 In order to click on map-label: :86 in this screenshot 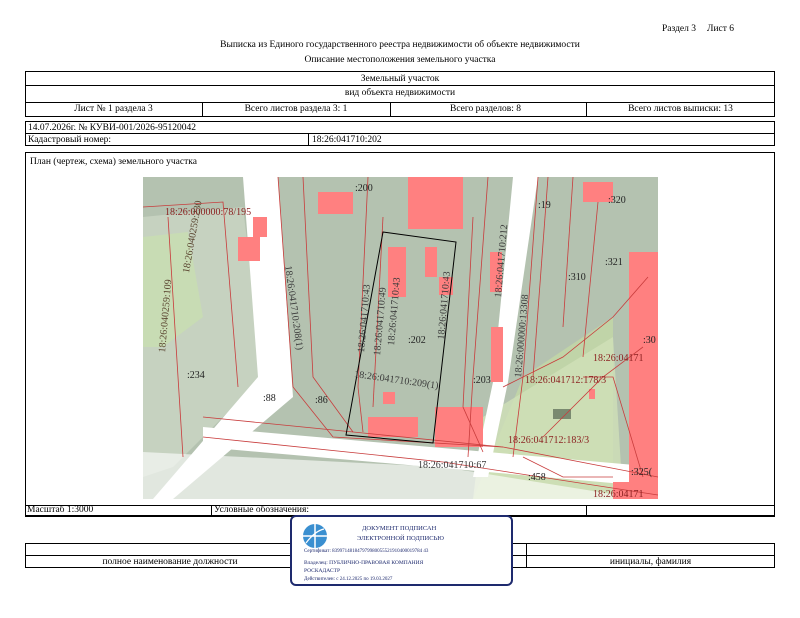, I will do `click(321, 400)`.